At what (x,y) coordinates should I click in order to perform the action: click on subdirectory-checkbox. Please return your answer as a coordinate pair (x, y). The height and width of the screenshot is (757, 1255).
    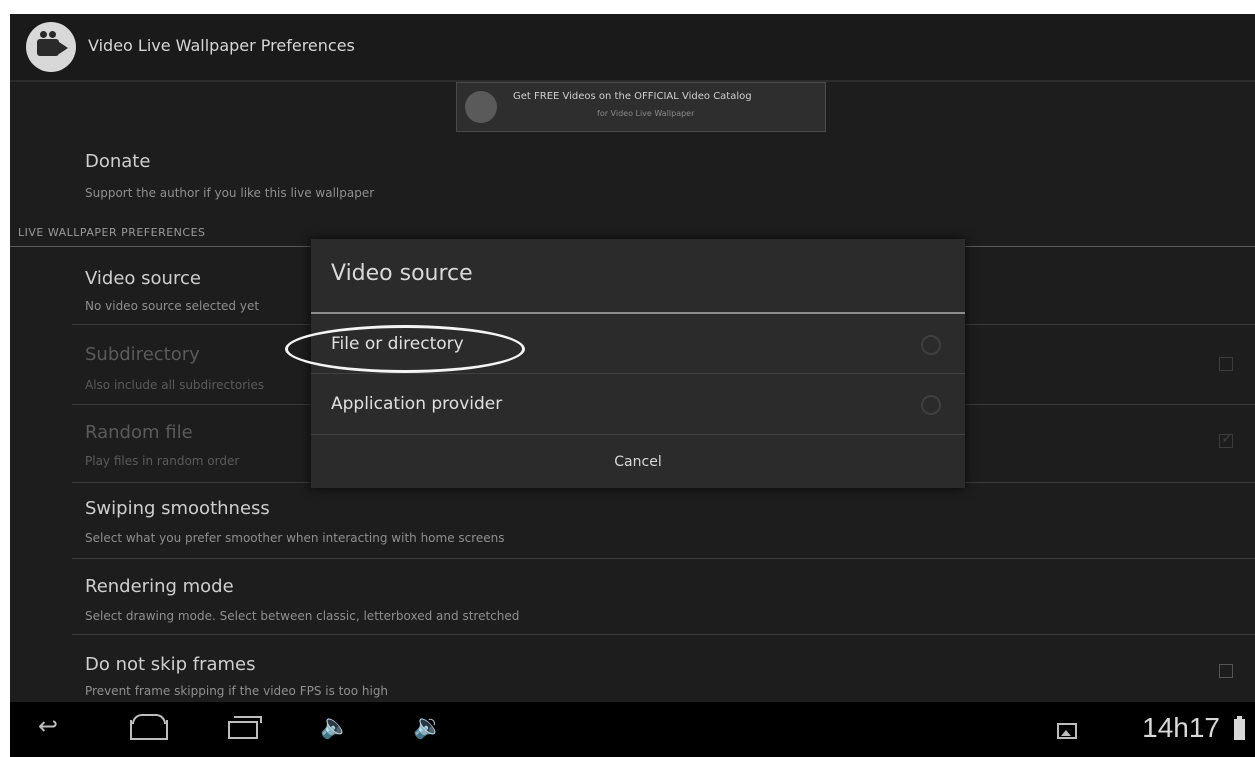
    Looking at the image, I should click on (1226, 364).